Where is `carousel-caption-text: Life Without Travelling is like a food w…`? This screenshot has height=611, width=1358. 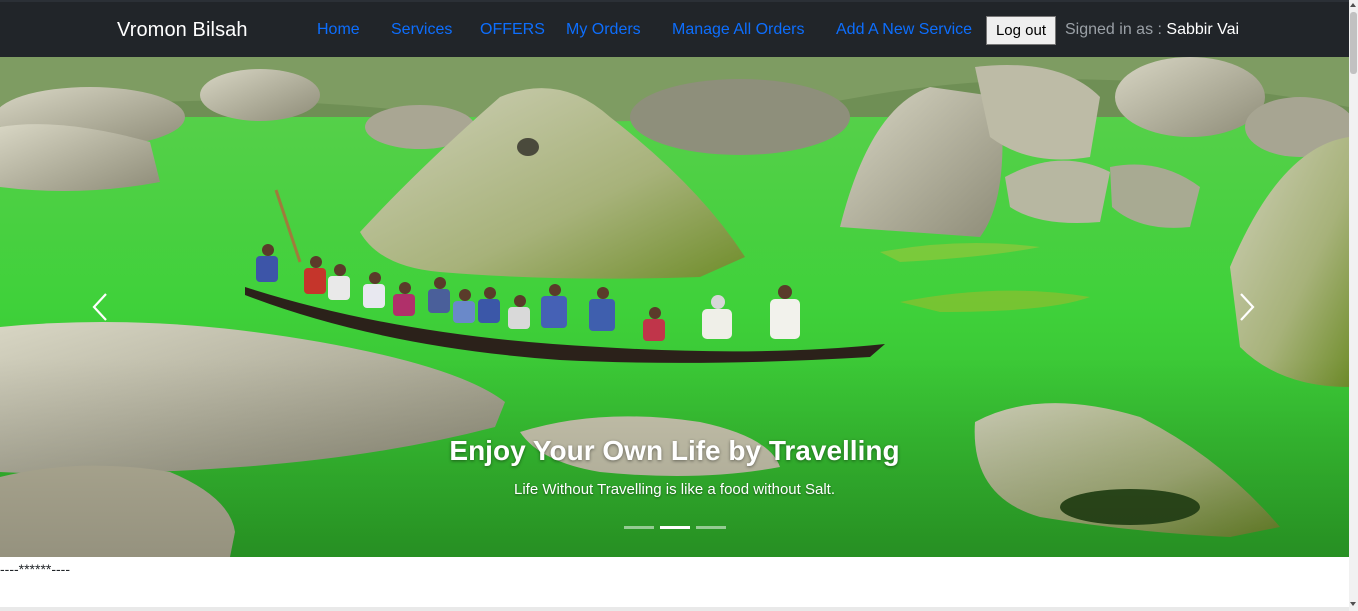
carousel-caption-text: Life Without Travelling is like a food w… is located at coordinates (674, 489).